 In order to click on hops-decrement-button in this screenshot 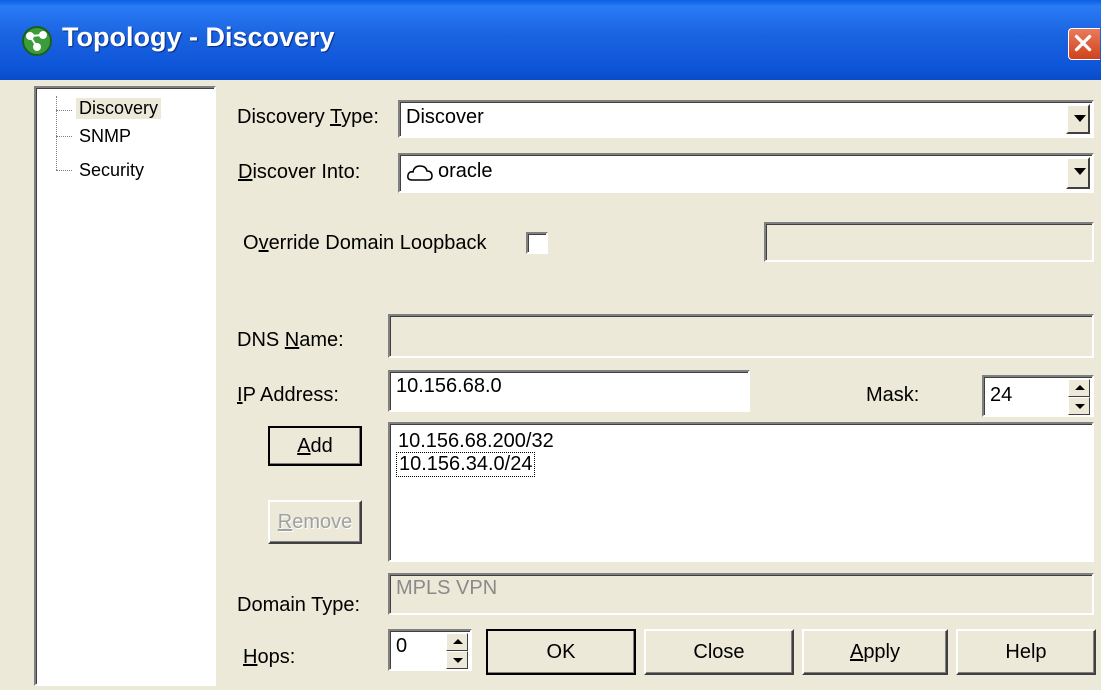, I will do `click(457, 660)`.